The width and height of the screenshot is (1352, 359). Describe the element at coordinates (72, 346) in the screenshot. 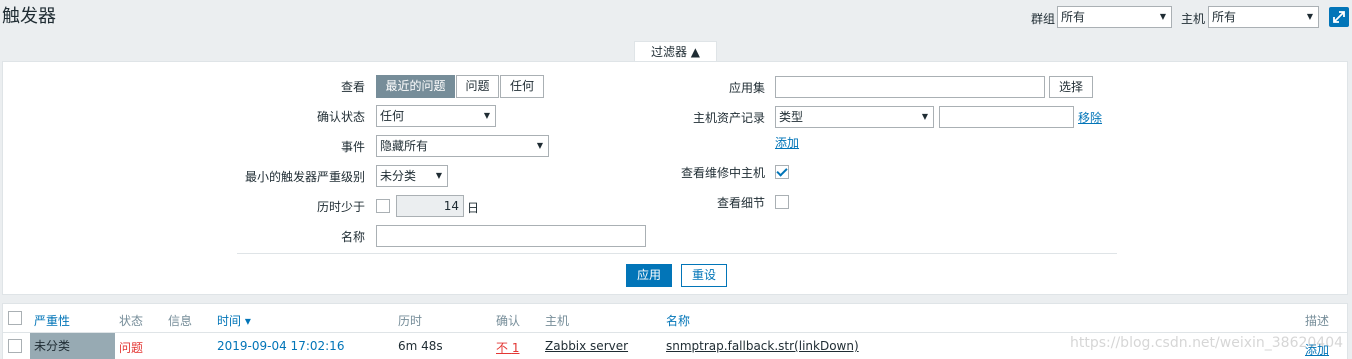

I see `severity-badge: 未分类` at that location.